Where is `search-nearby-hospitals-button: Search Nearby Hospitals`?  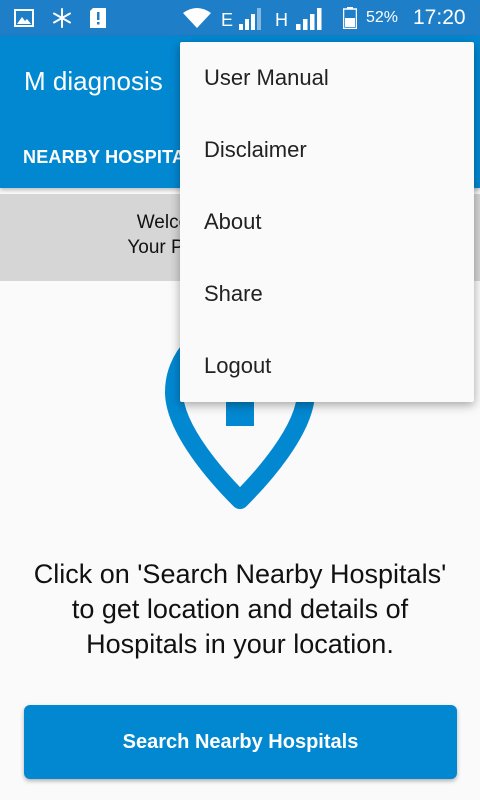 search-nearby-hospitals-button: Search Nearby Hospitals is located at coordinates (240, 742).